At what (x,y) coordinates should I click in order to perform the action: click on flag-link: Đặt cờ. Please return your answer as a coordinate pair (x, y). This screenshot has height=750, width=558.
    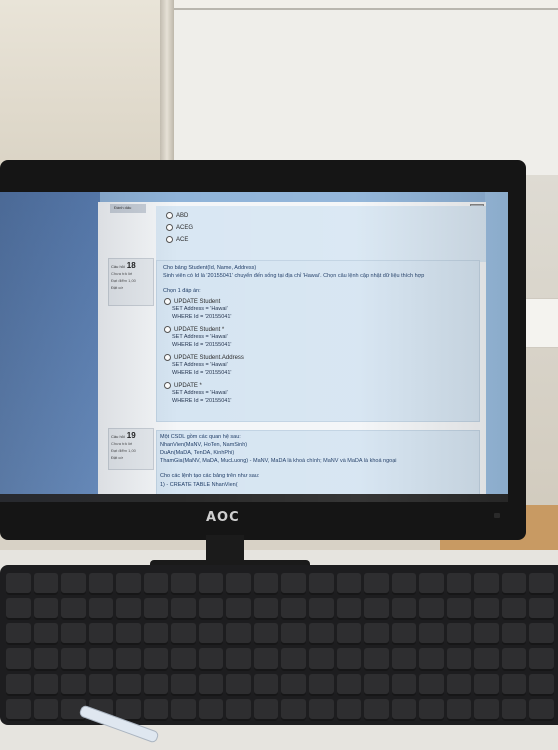
    Looking at the image, I should click on (131, 458).